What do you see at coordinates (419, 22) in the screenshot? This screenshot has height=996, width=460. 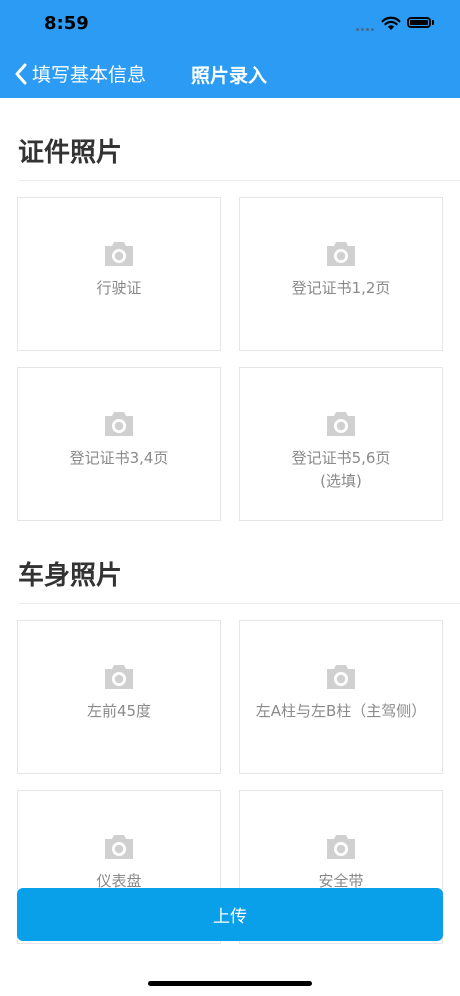 I see `battery-icon` at bounding box center [419, 22].